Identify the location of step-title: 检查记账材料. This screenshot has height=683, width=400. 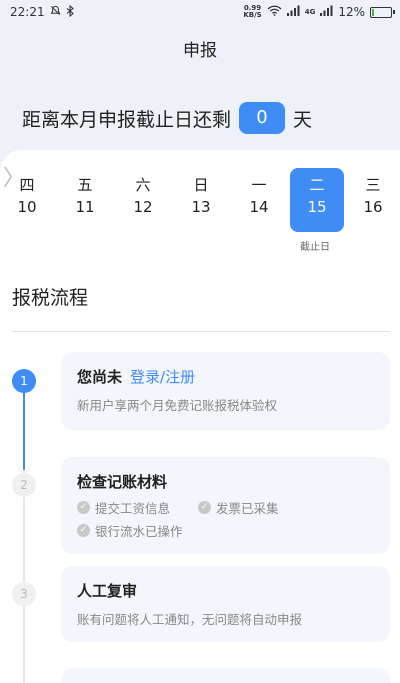
(122, 482).